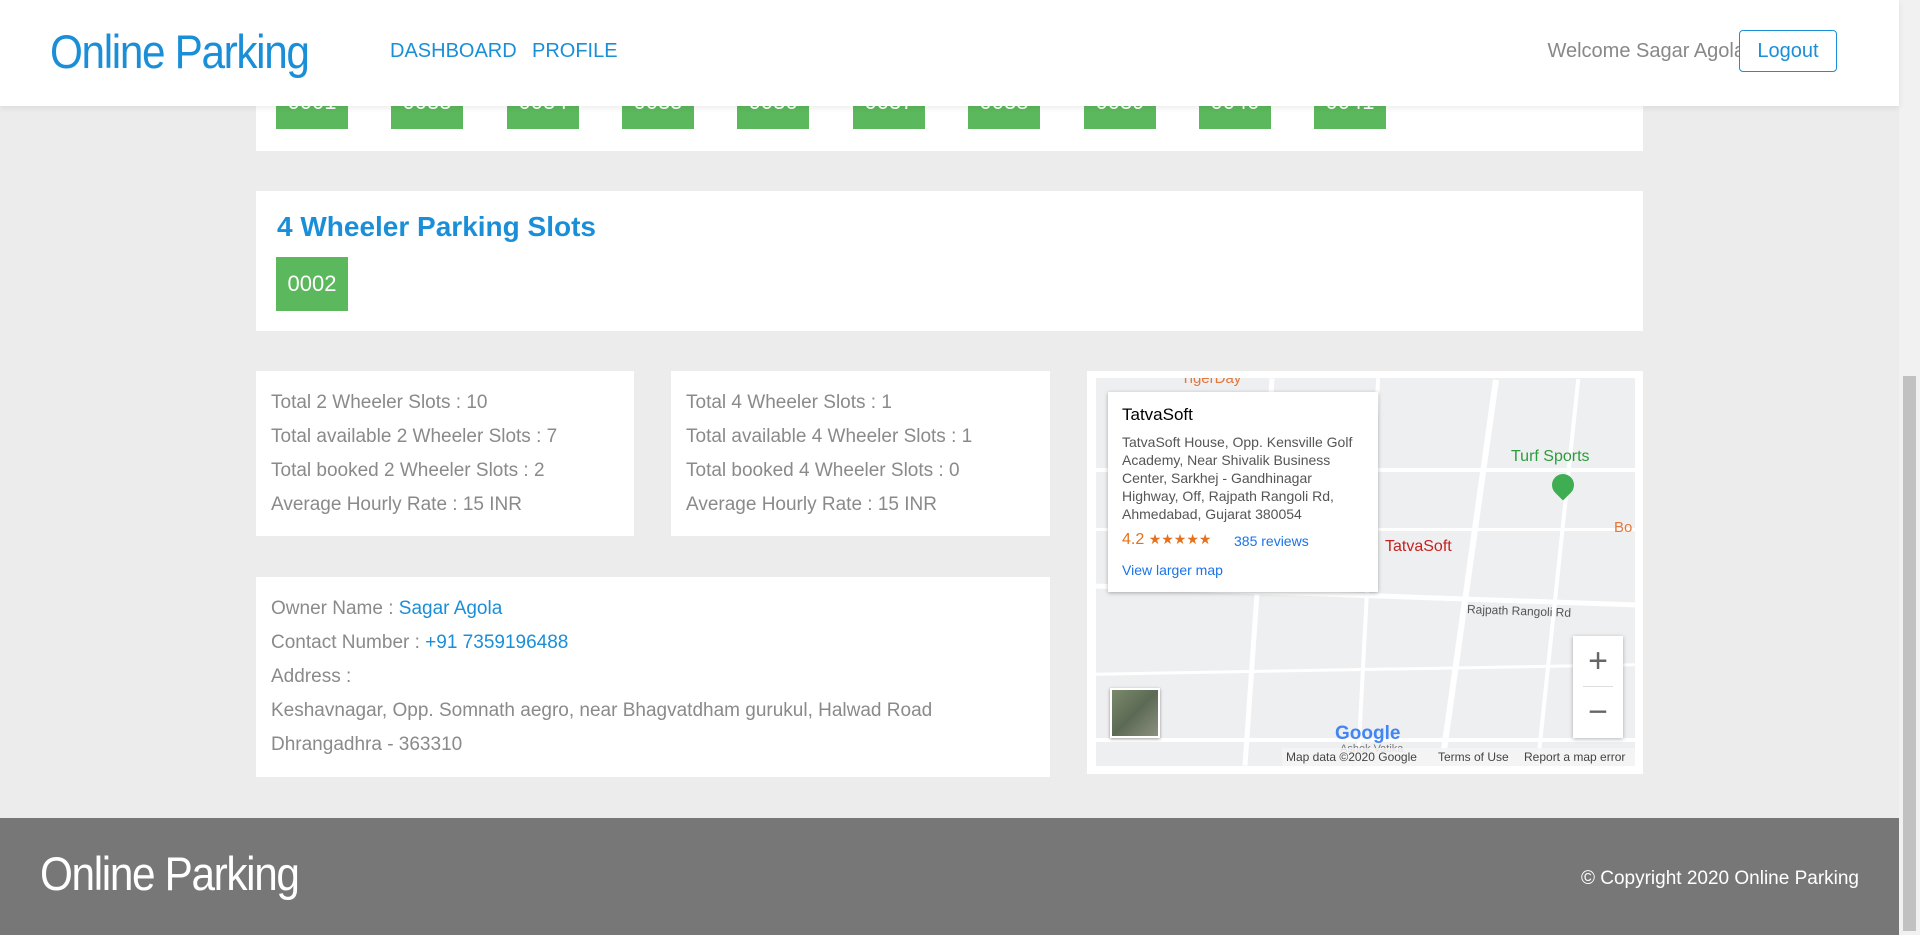 This screenshot has height=935, width=1920. I want to click on slot-4w-0002: 0002, so click(312, 284).